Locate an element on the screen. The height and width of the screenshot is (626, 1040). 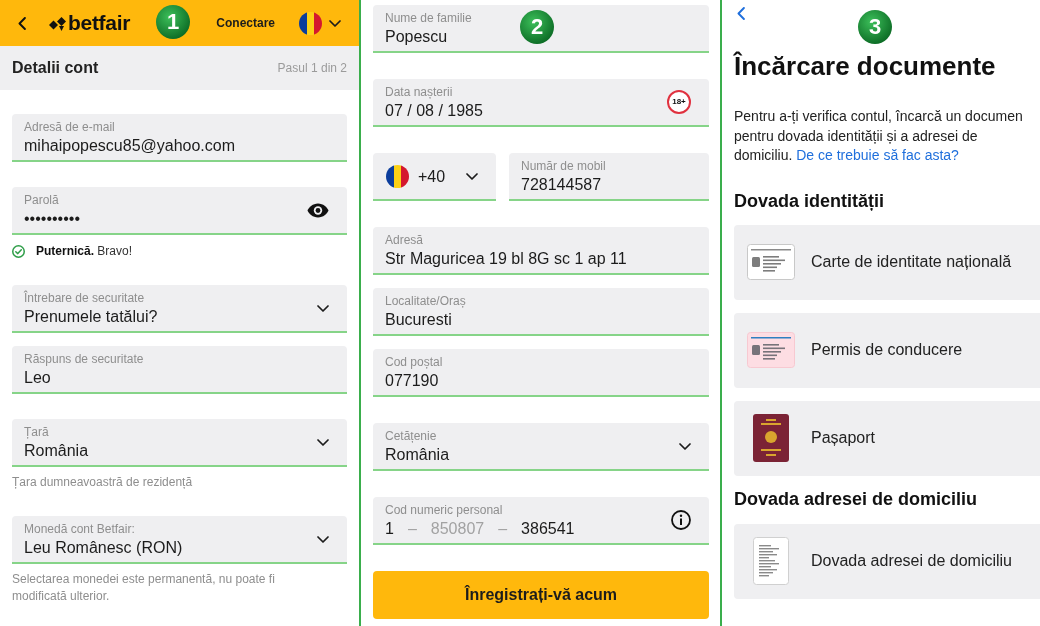
text-field: Răspuns de securitate Leo is located at coordinates (179, 370).